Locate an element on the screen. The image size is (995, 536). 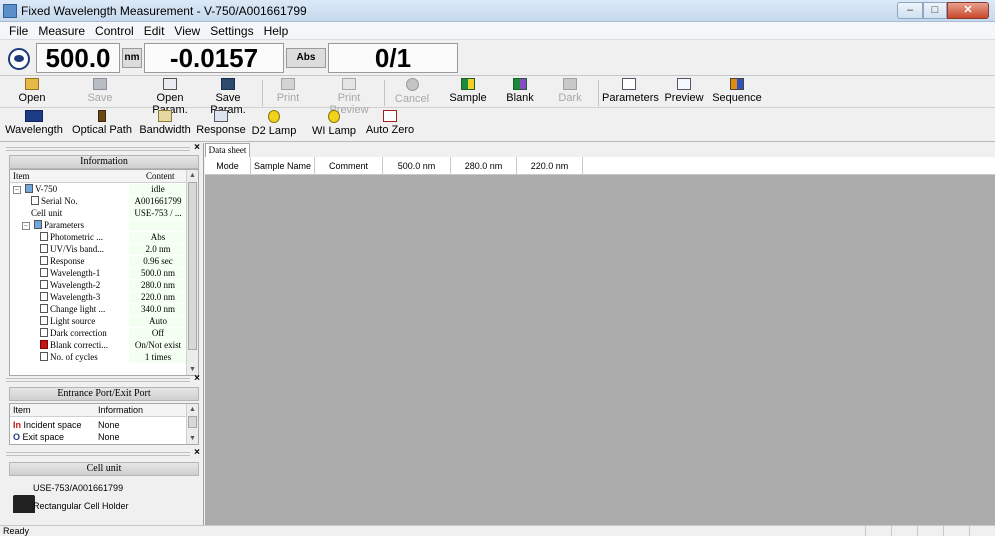
info-row-name: Wavelength-3 is located at coordinates (75, 297).